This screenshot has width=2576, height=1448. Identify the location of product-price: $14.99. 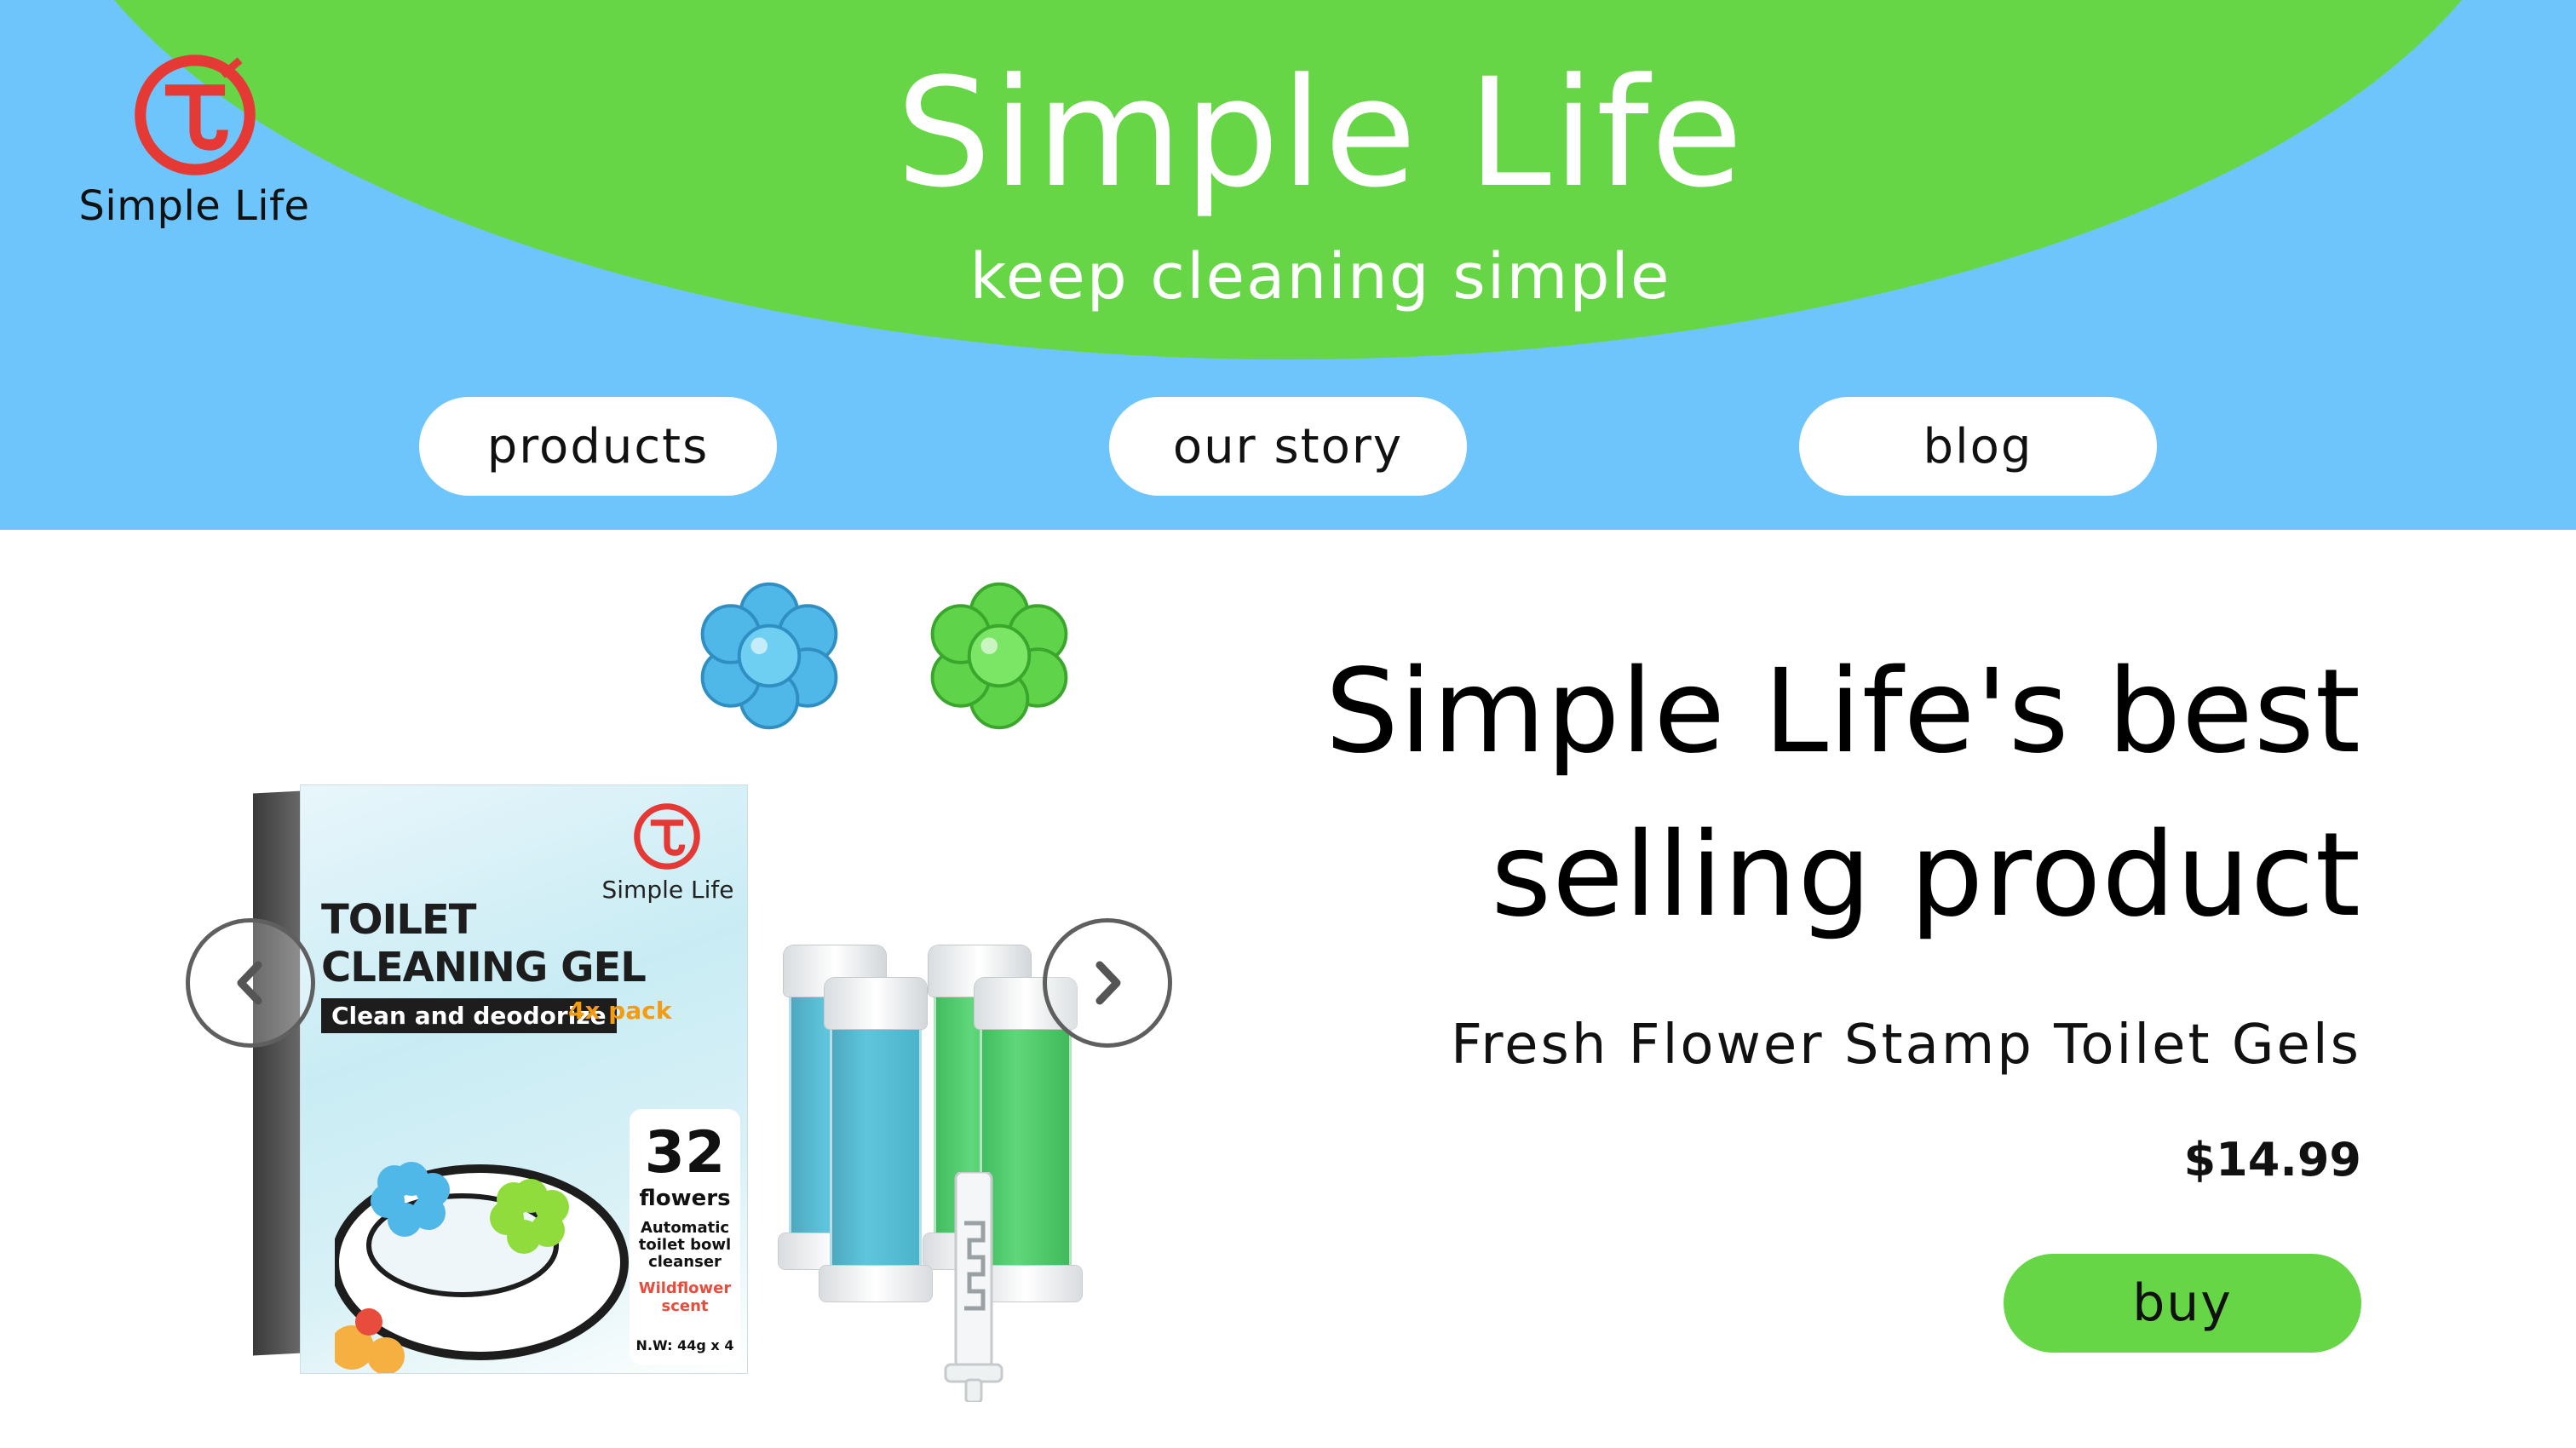
(2272, 1160).